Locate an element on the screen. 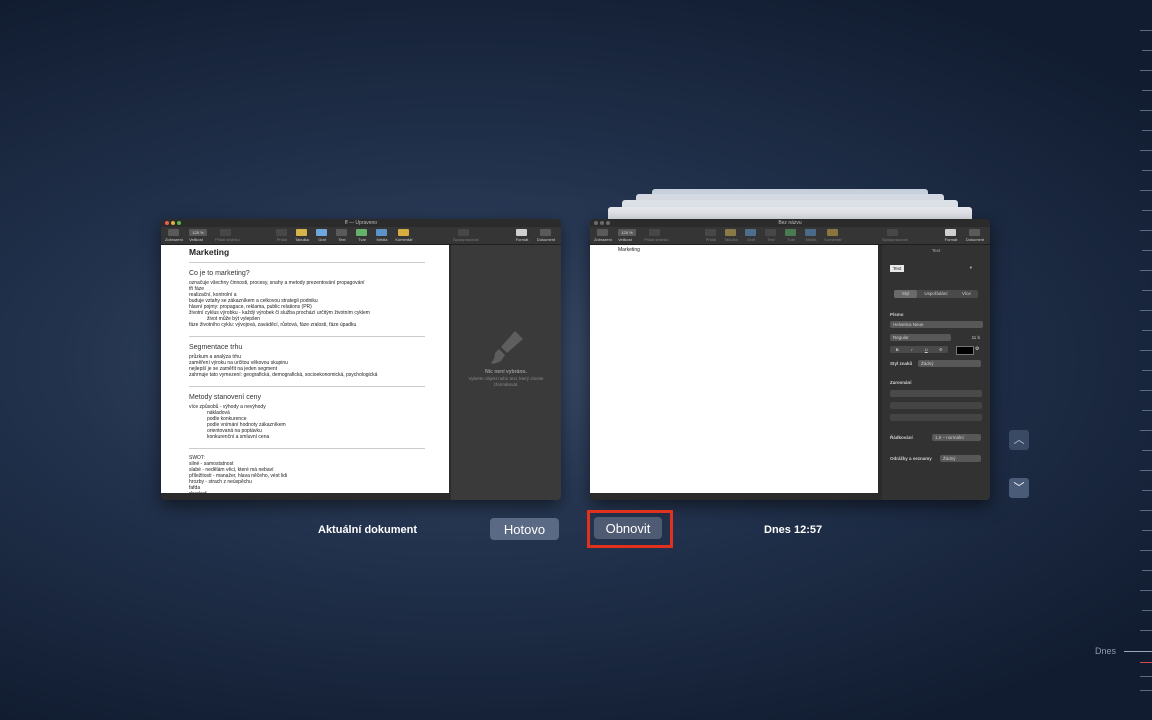 The height and width of the screenshot is (720, 1152). spacing-label: Řádkování is located at coordinates (901, 437).